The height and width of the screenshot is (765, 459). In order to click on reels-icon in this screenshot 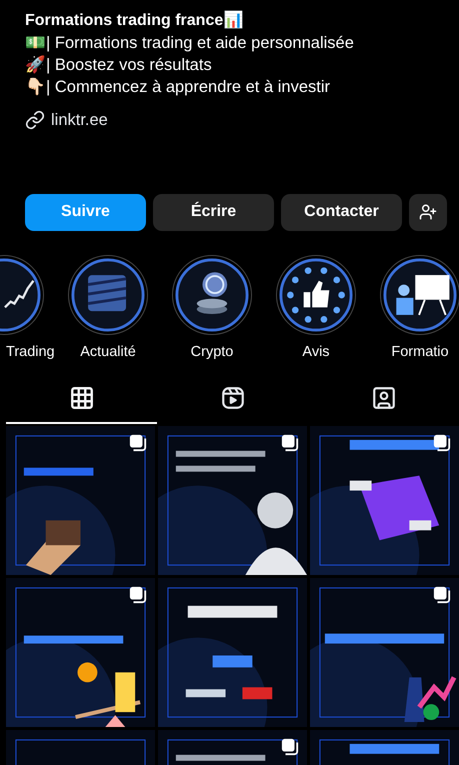, I will do `click(233, 397)`.